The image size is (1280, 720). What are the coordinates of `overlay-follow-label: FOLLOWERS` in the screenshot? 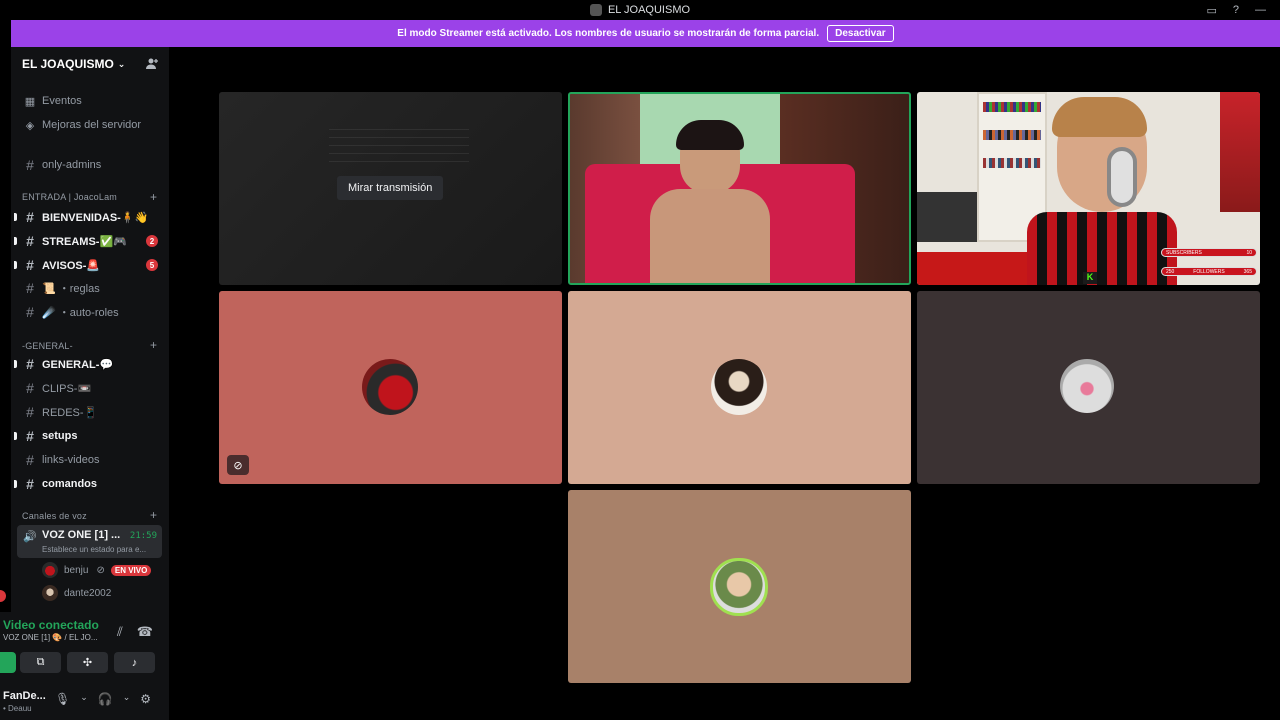 It's located at (1209, 271).